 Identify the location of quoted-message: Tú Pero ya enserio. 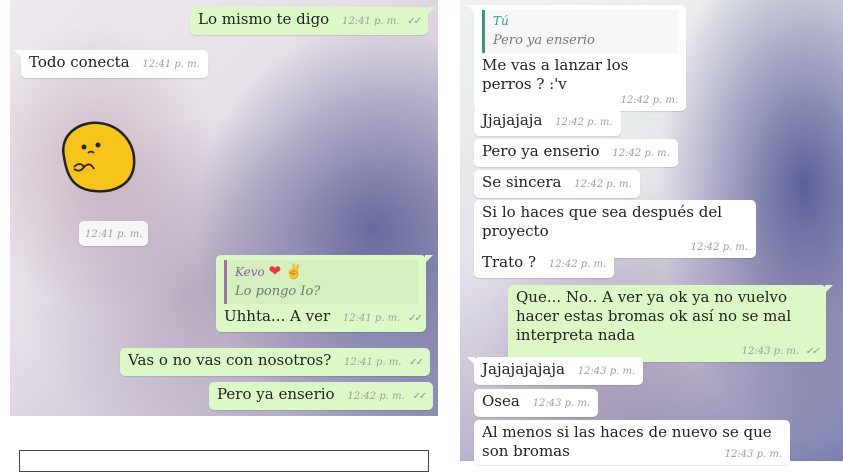
(580, 31).